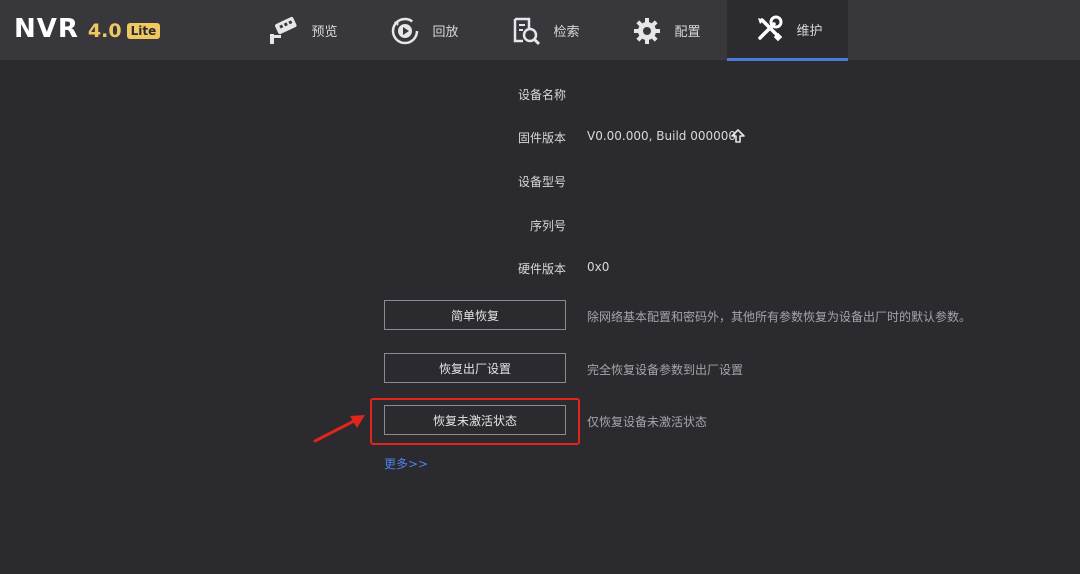 The image size is (1080, 574). What do you see at coordinates (566, 32) in the screenshot?
I see `tab-label: 检索` at bounding box center [566, 32].